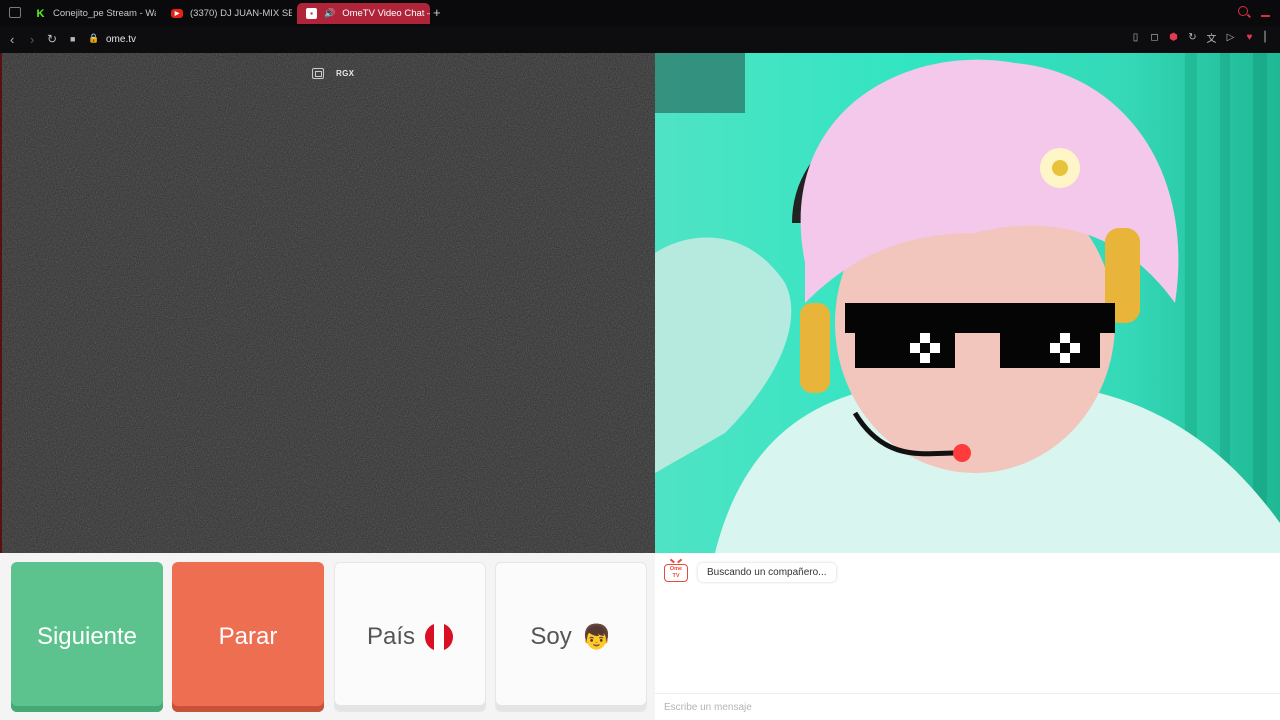 Image resolution: width=1280 pixels, height=720 pixels. What do you see at coordinates (640, 39) in the screenshot?
I see `address-bar: ‹ › ↻ ■ 🔒 ome.tv ▯ ◻ ⬢ ↻ 文 ▷ ♥ ▏` at bounding box center [640, 39].